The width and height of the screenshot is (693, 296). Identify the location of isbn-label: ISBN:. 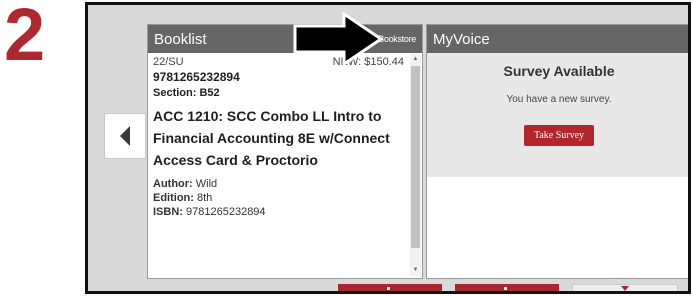
(168, 212).